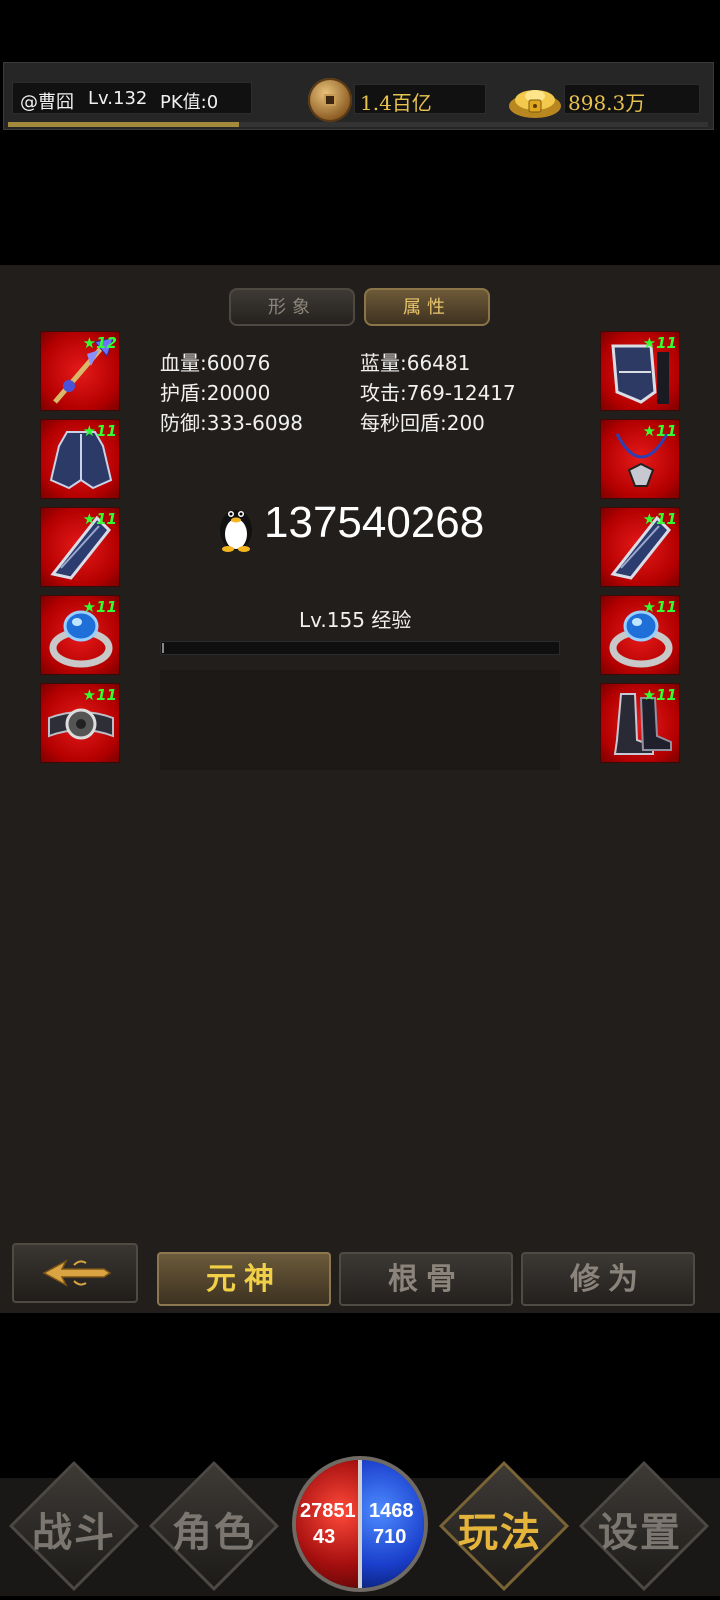 This screenshot has height=1600, width=720. What do you see at coordinates (374, 522) in the screenshot?
I see `qq-number: 137540268` at bounding box center [374, 522].